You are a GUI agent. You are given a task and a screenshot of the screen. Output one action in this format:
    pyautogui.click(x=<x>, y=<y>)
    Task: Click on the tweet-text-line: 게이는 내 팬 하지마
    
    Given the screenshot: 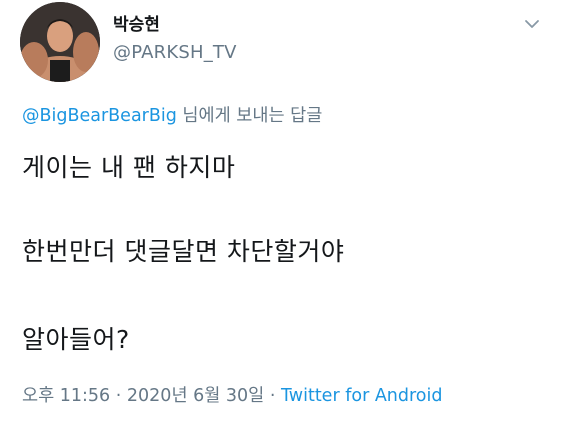 What is the action you would take?
    pyautogui.click(x=129, y=167)
    